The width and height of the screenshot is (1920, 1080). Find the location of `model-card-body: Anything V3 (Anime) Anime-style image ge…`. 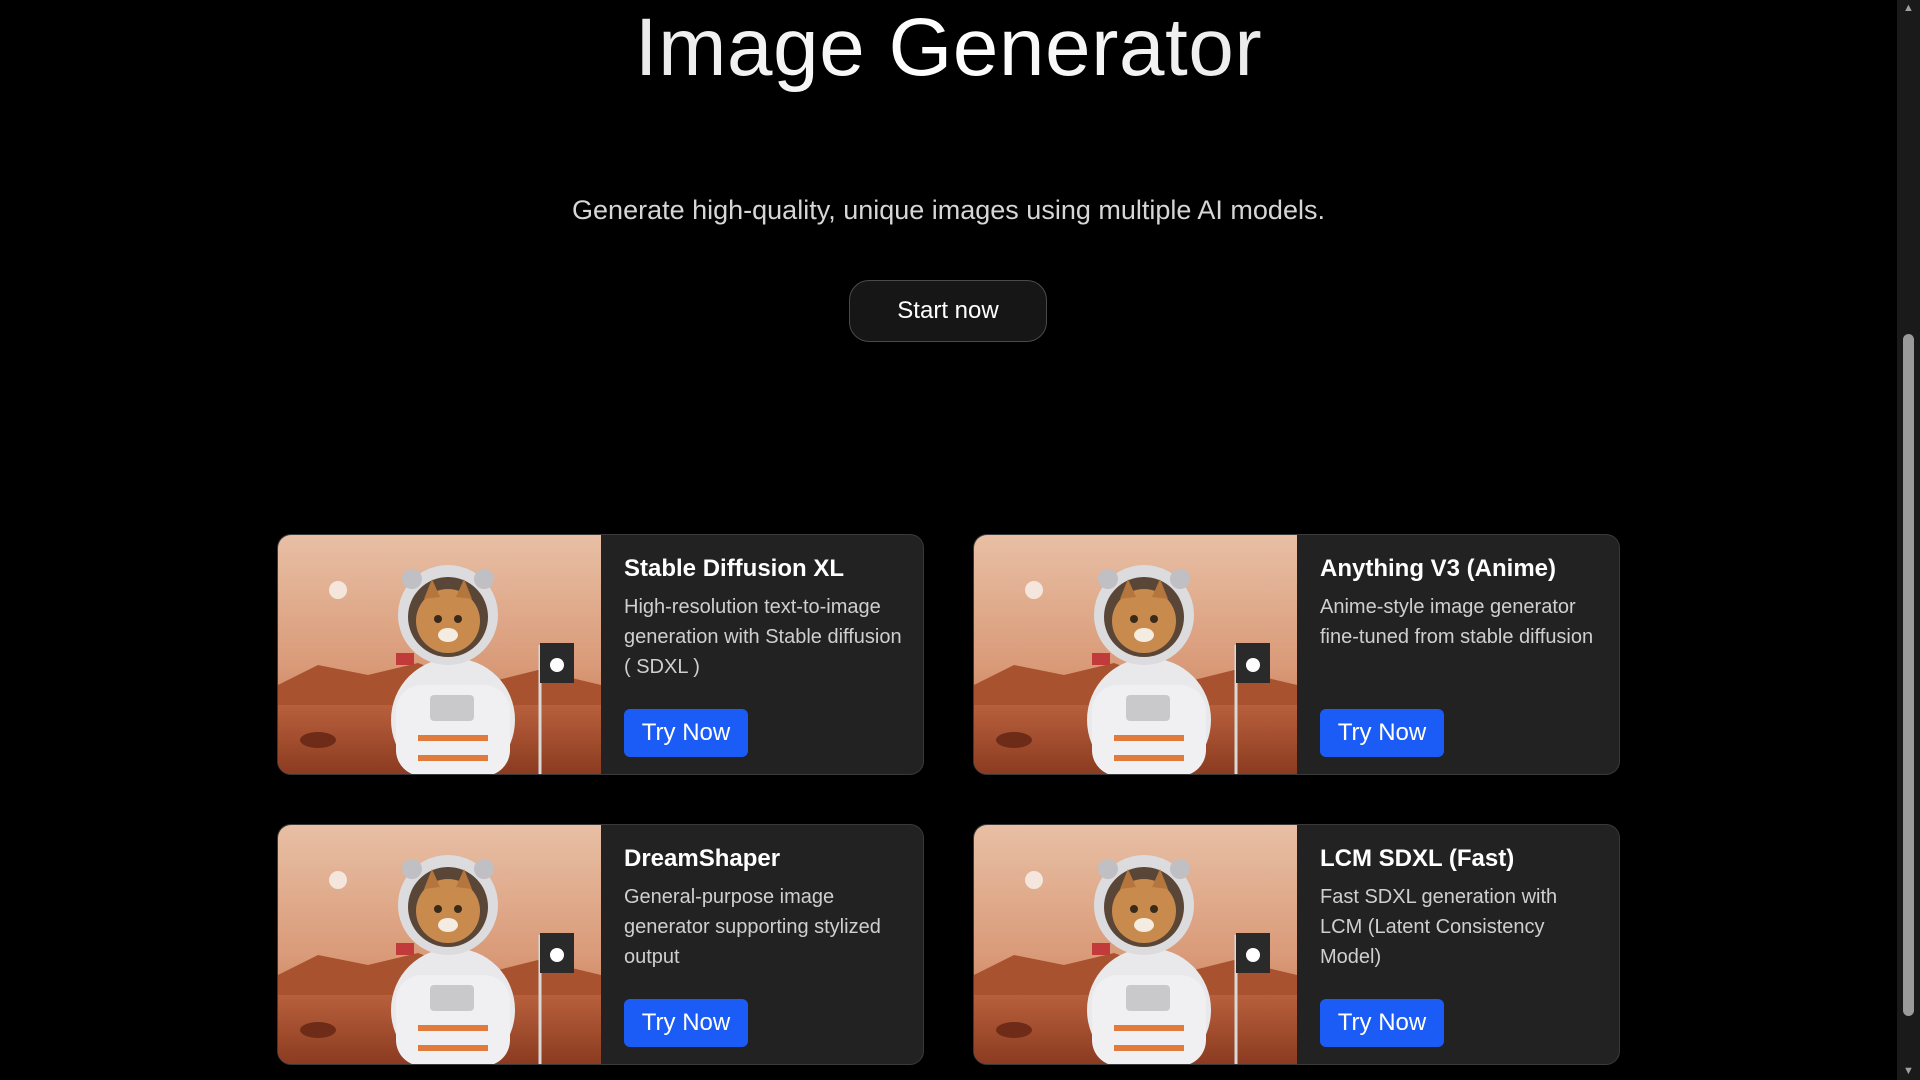

model-card-body: Anything V3 (Anime) Anime-style image ge… is located at coordinates (1460, 617).